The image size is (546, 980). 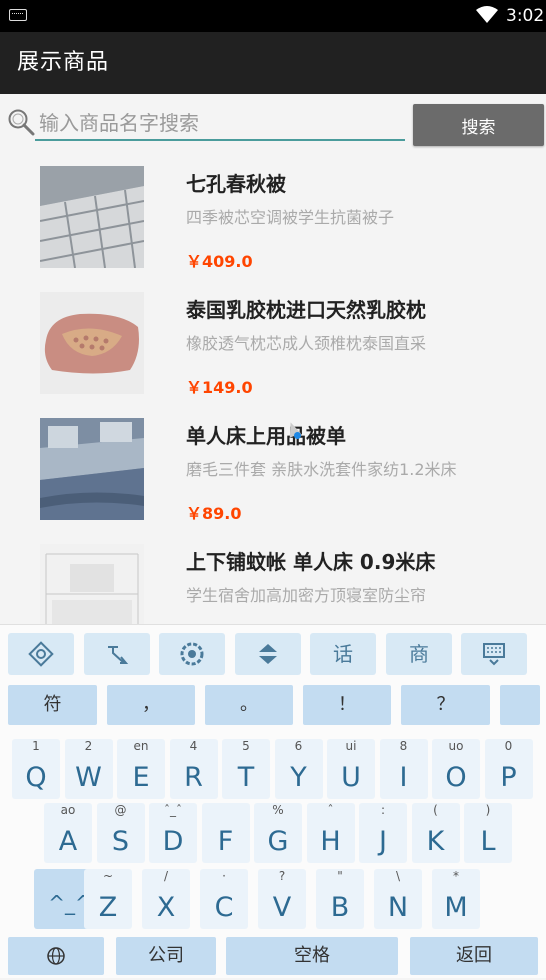 I want to click on expand-collapse-icon, so click(x=268, y=654).